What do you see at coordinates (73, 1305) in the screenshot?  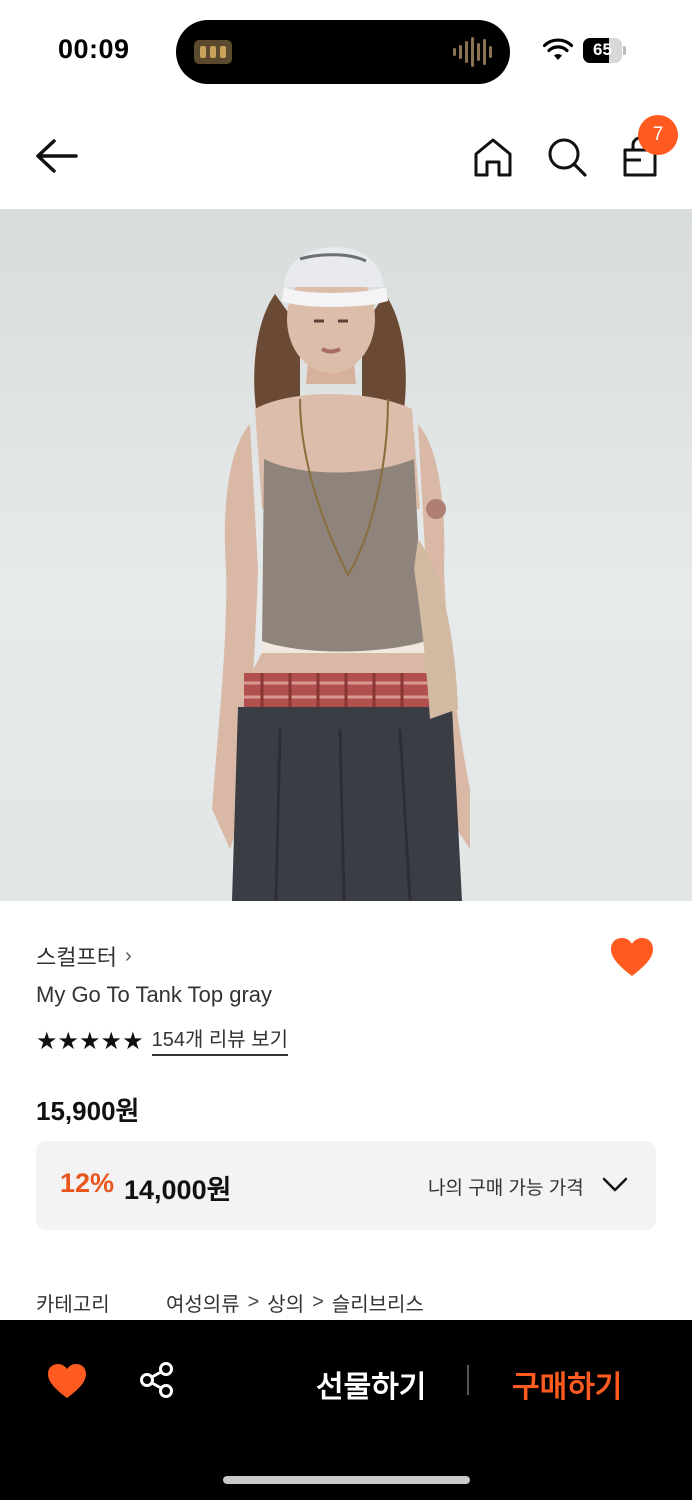 I see `category-key: 카테고리` at bounding box center [73, 1305].